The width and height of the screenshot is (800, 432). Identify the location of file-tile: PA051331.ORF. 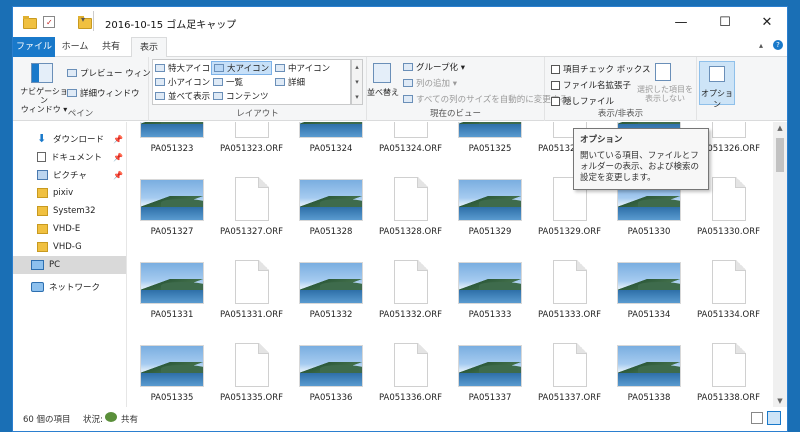
(252, 298).